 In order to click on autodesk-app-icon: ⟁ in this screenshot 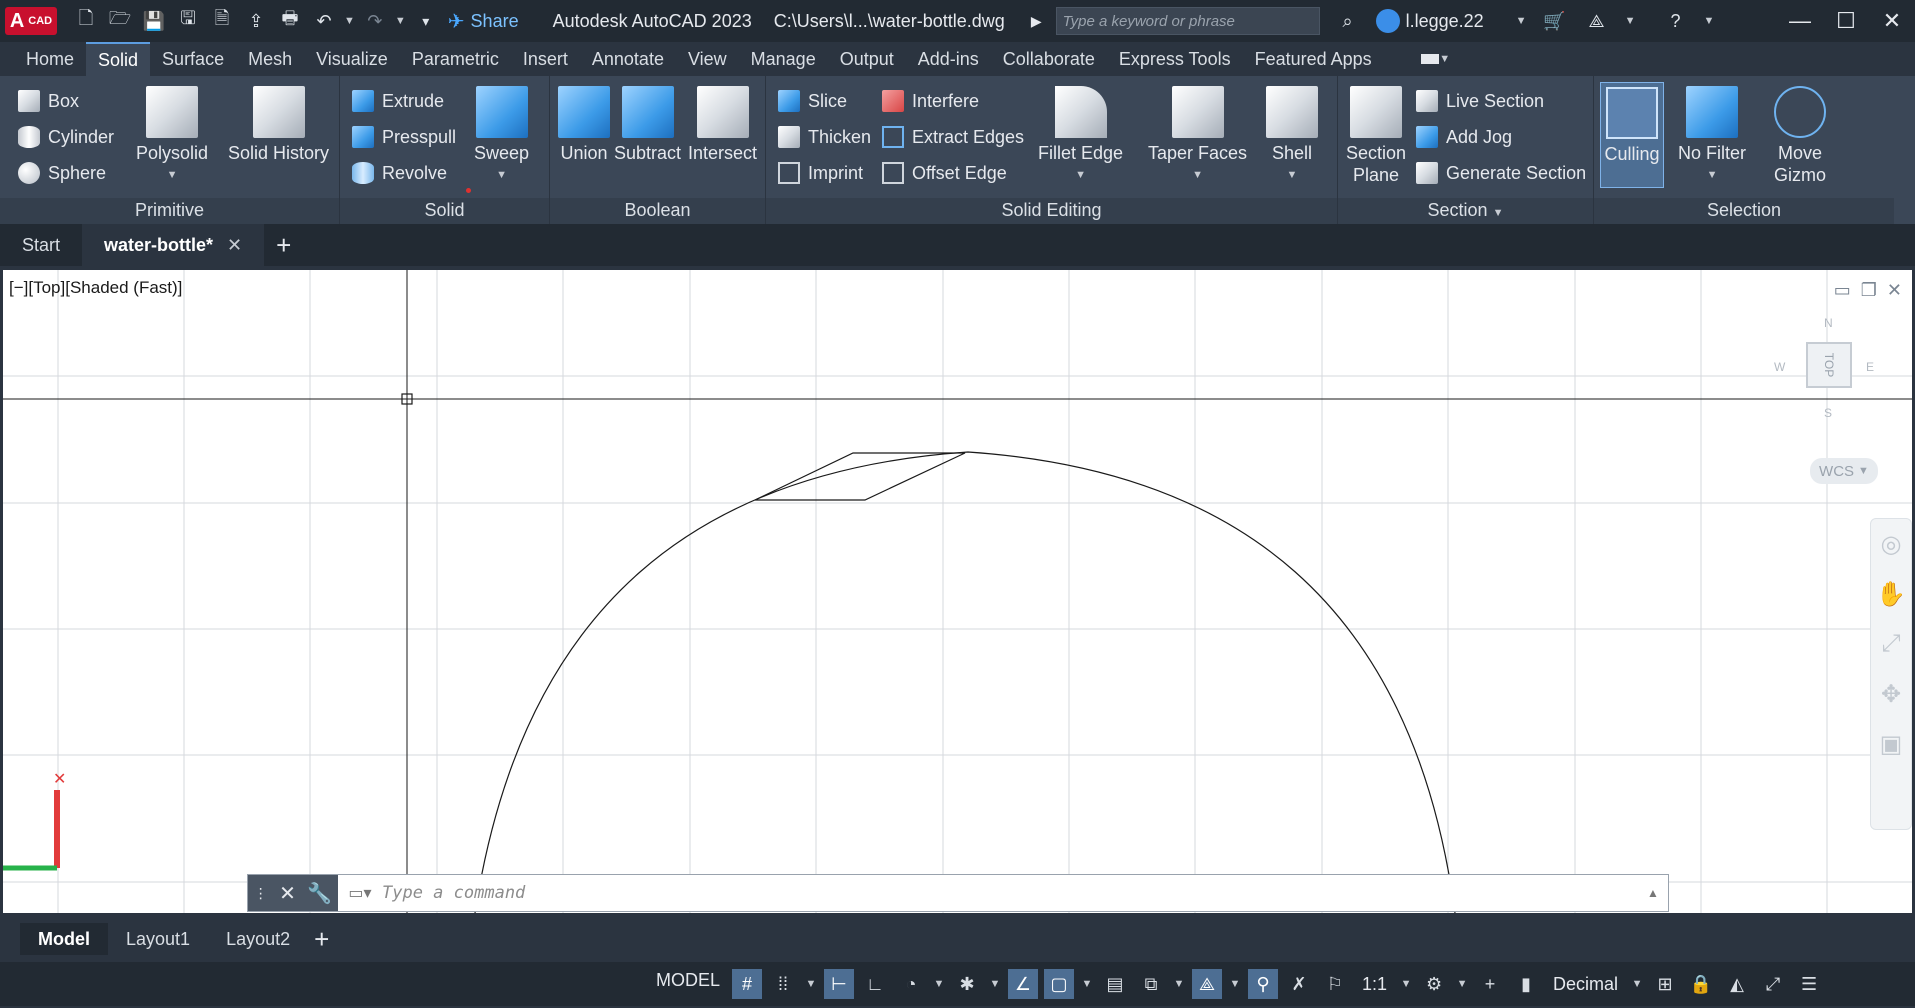, I will do `click(1597, 21)`.